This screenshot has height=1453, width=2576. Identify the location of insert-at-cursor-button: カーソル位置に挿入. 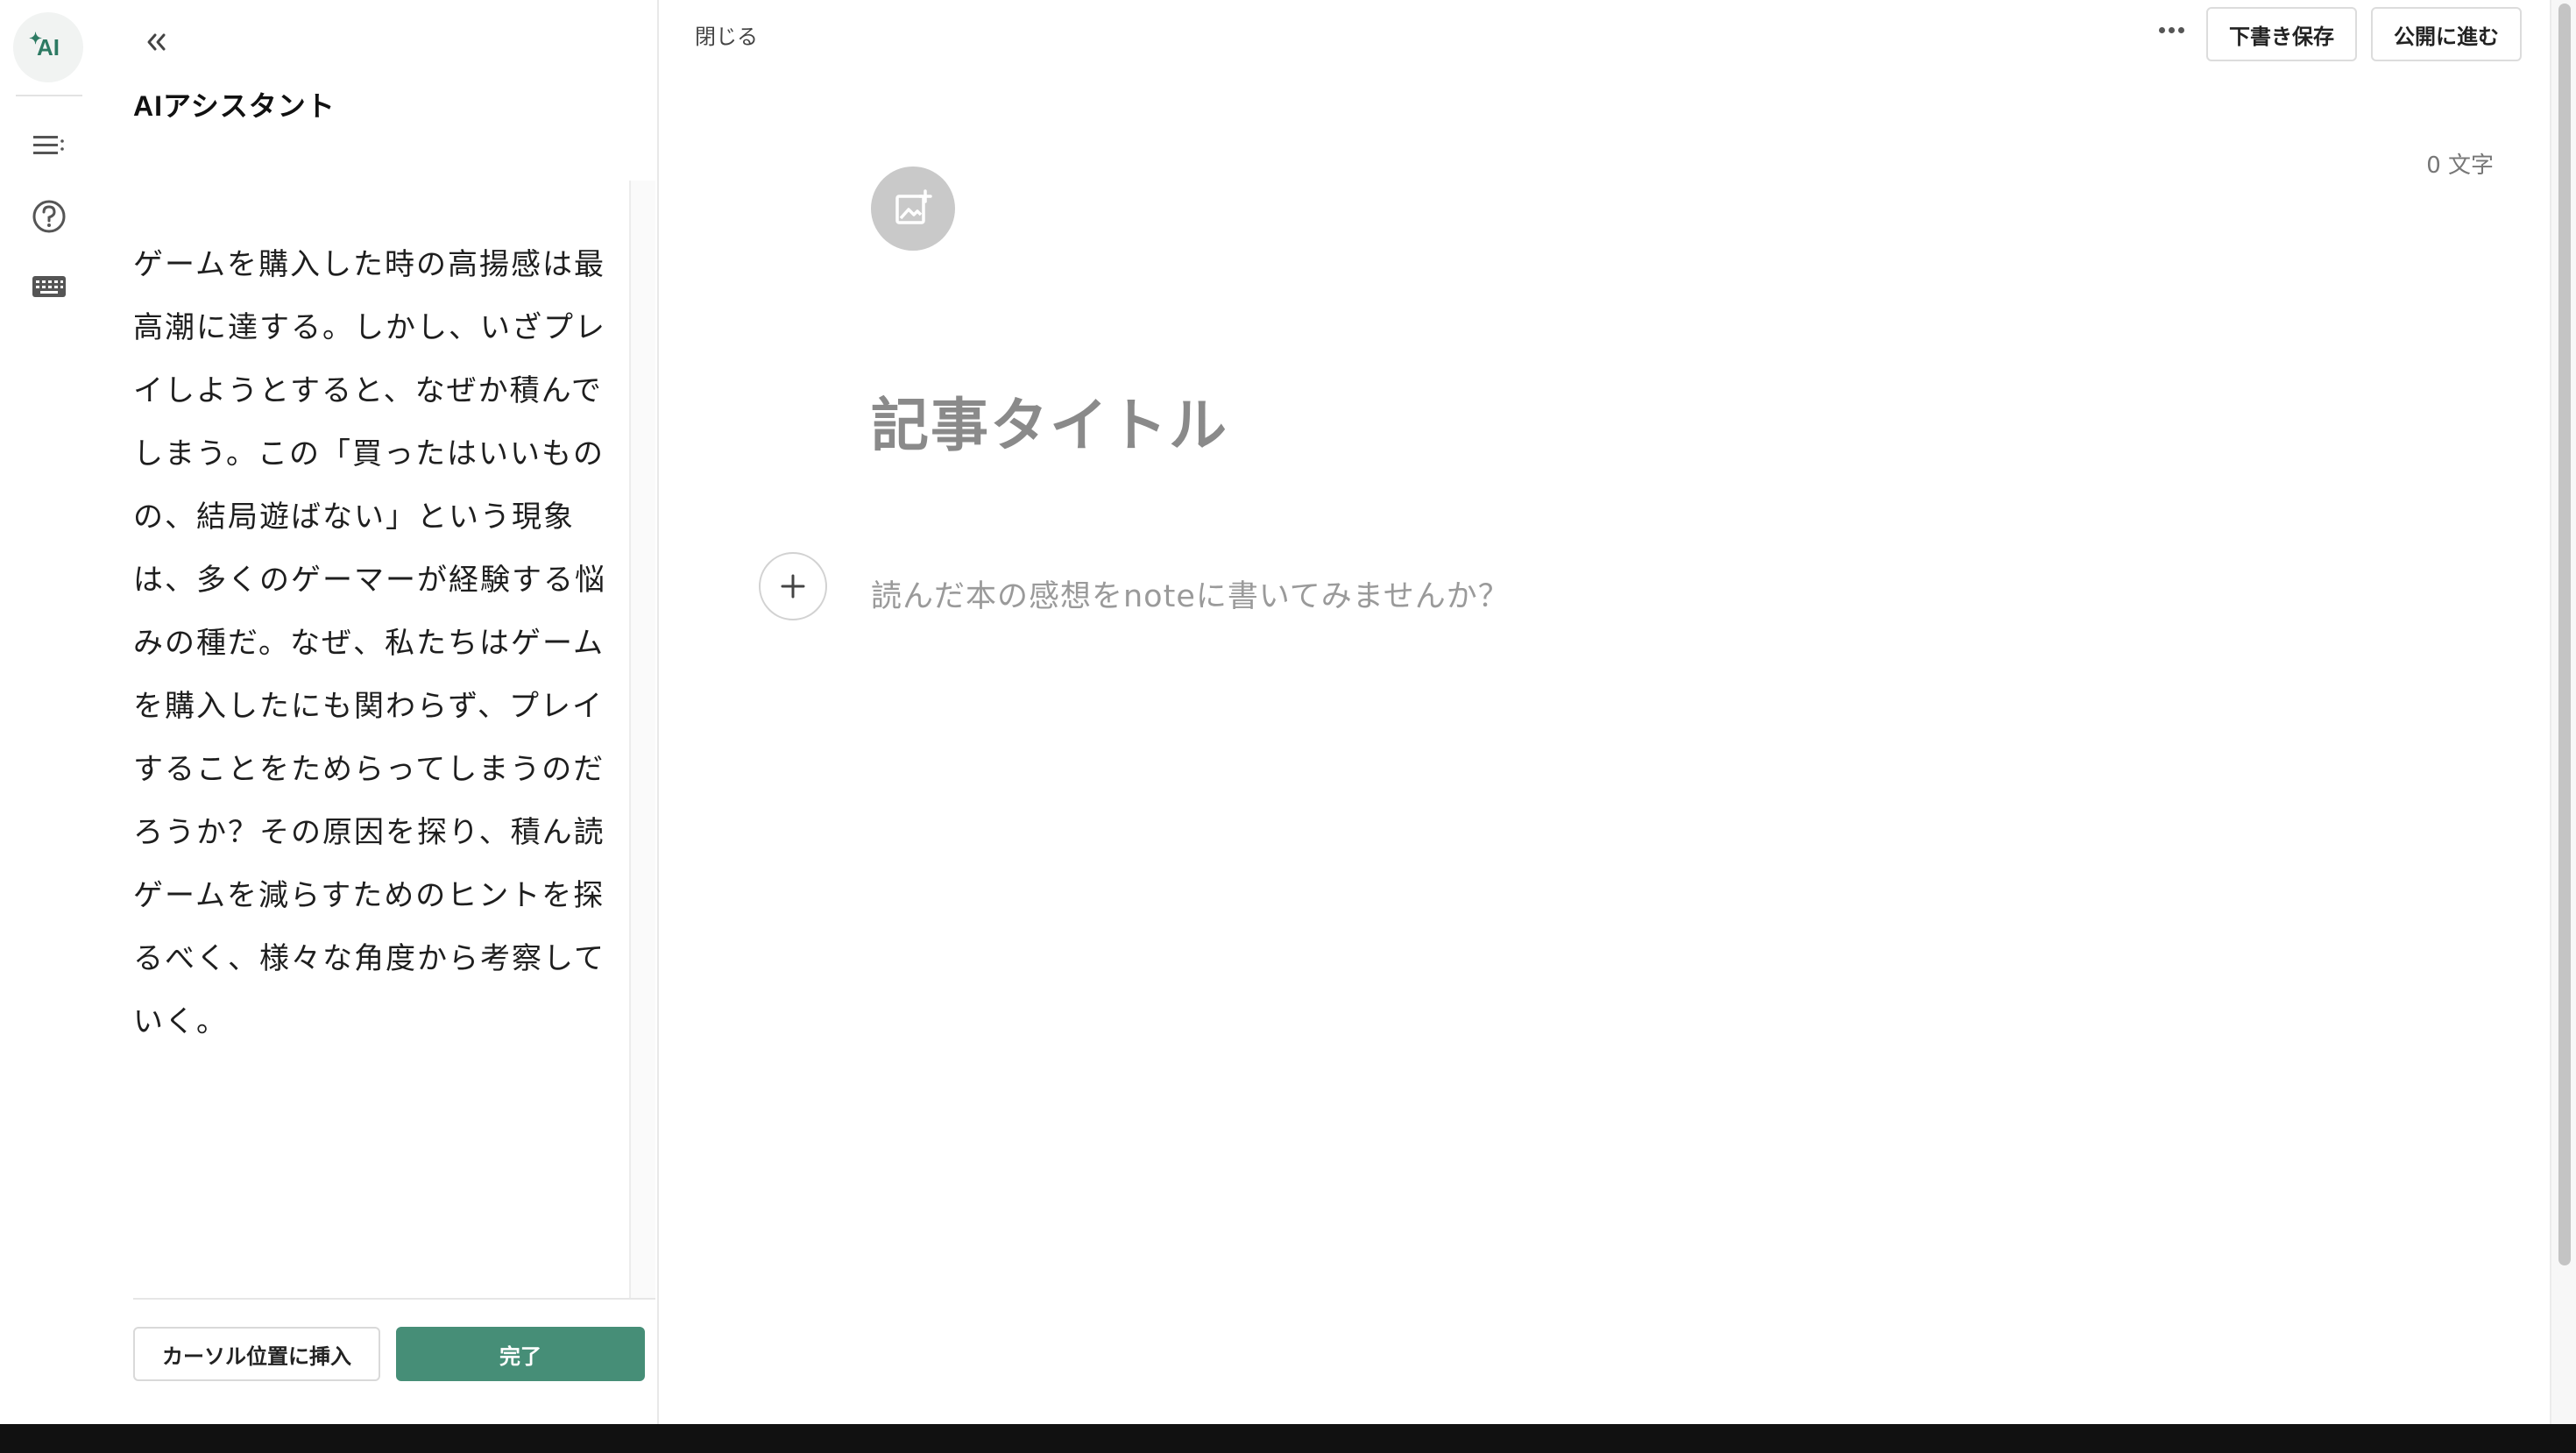
(256, 1354).